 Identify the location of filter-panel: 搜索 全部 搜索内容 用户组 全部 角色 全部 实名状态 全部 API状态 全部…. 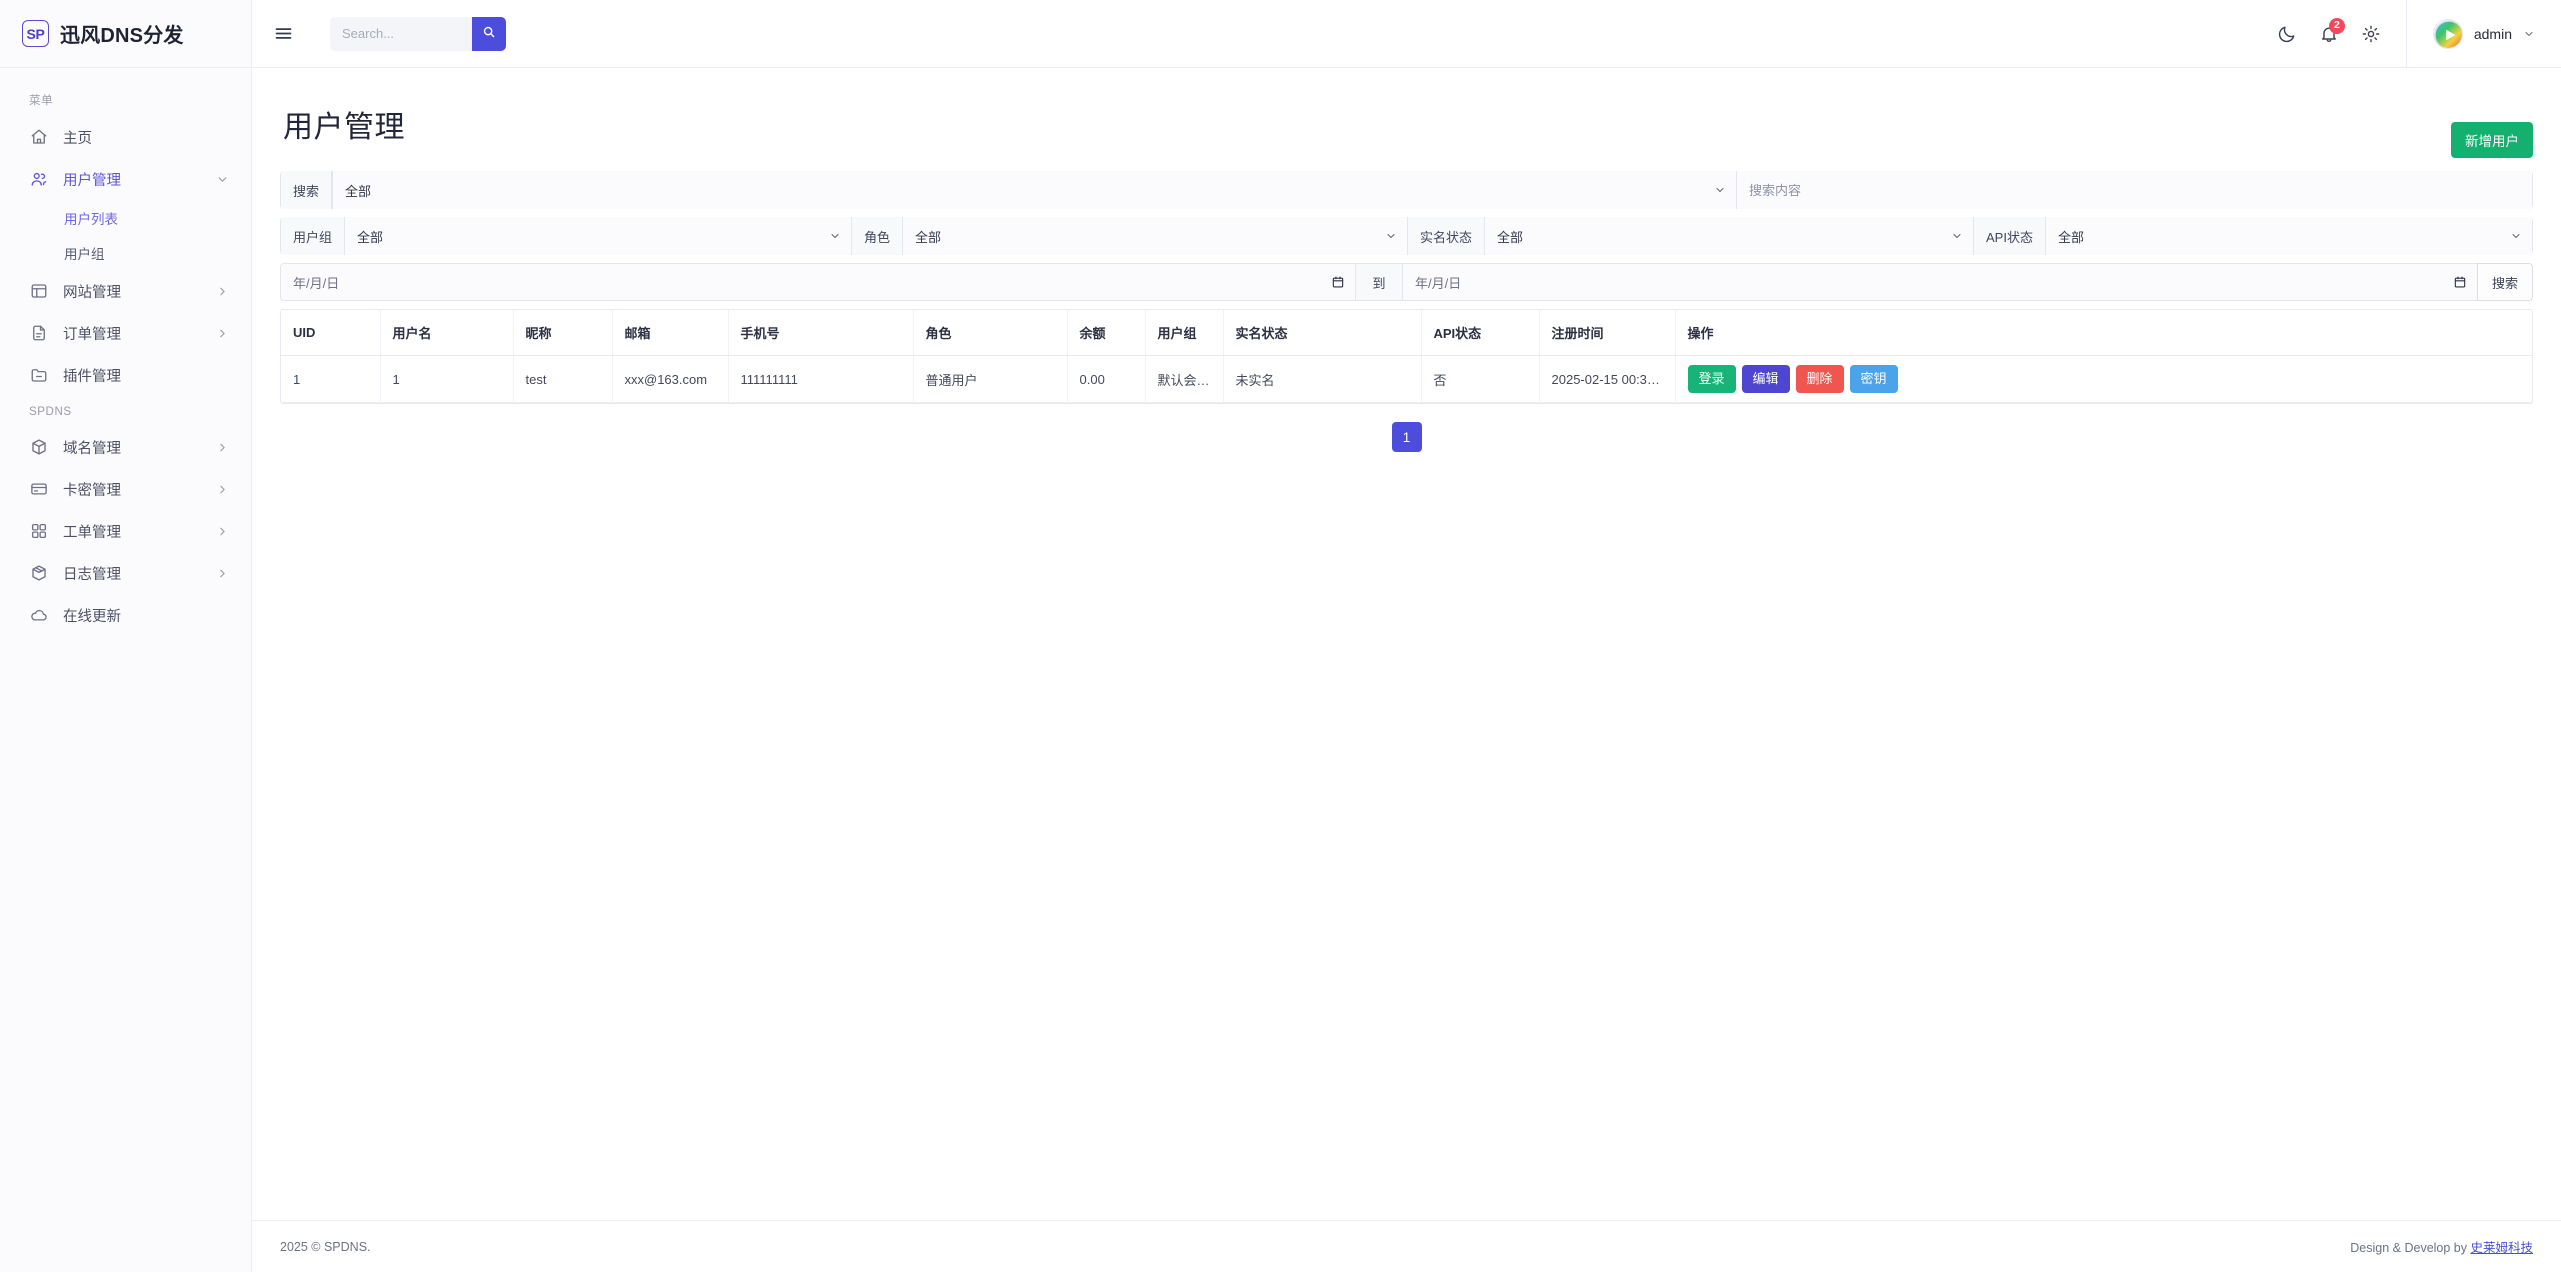
(1406, 236).